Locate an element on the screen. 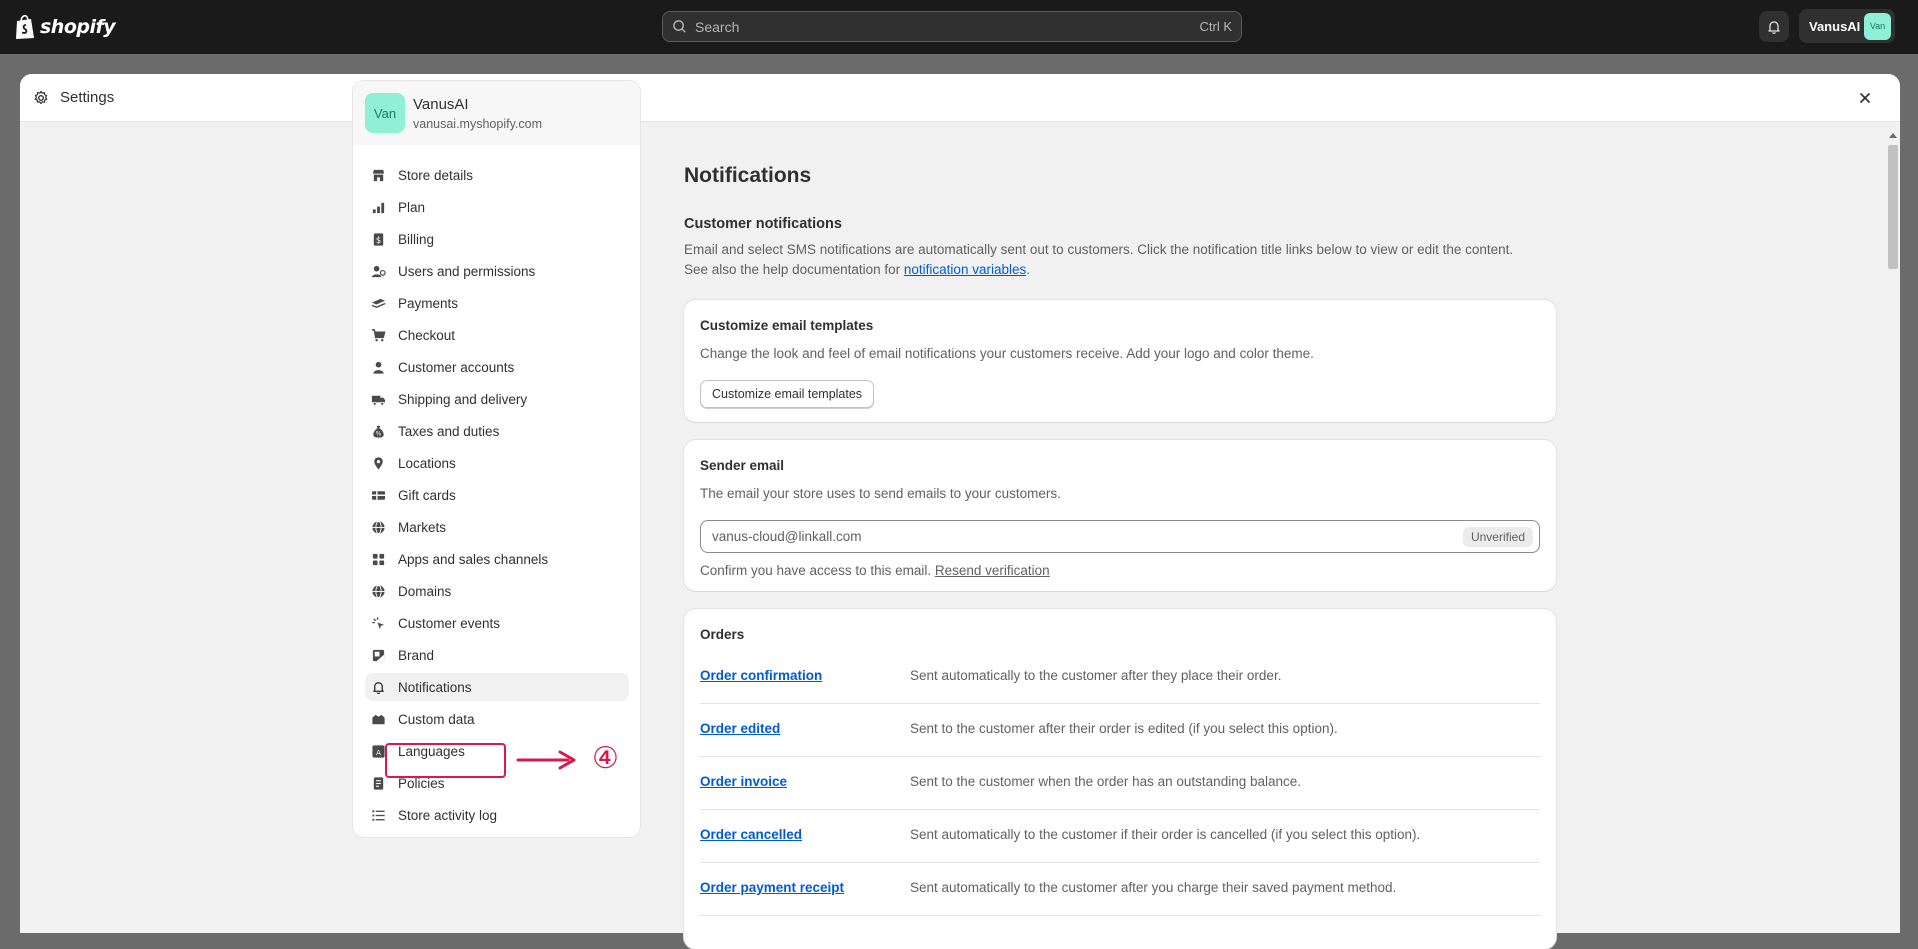 This screenshot has width=1918, height=949. search-icon is located at coordinates (679, 26).